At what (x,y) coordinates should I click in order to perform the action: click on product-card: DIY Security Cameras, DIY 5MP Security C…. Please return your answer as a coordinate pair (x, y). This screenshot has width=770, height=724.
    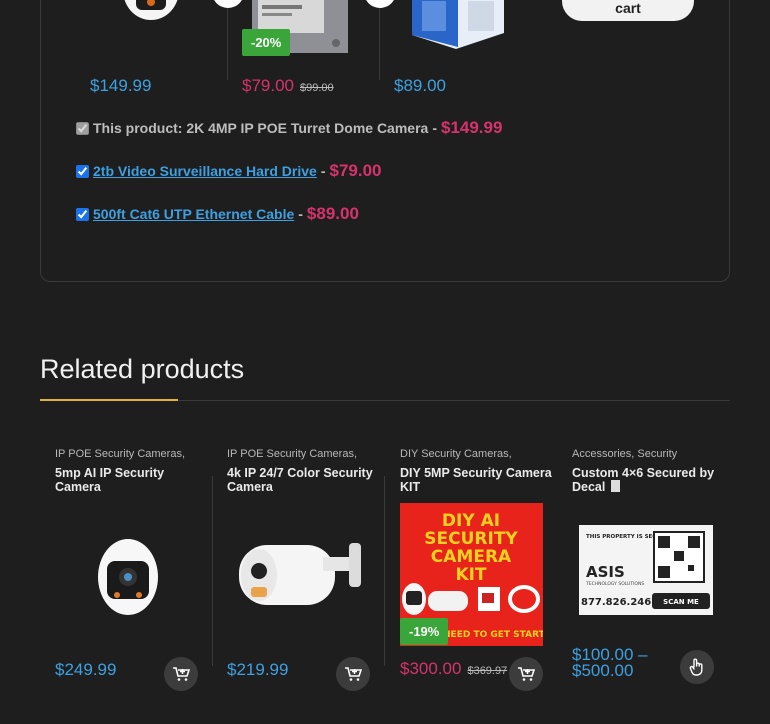
    Looking at the image, I should click on (480, 570).